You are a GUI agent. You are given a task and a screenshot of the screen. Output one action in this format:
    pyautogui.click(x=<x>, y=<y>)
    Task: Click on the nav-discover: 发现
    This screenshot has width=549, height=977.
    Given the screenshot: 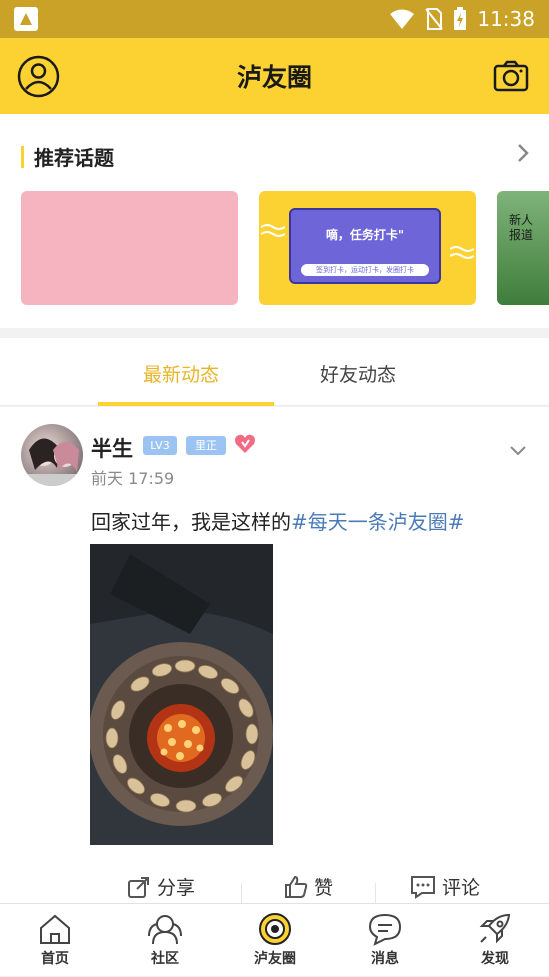 What is the action you would take?
    pyautogui.click(x=494, y=940)
    